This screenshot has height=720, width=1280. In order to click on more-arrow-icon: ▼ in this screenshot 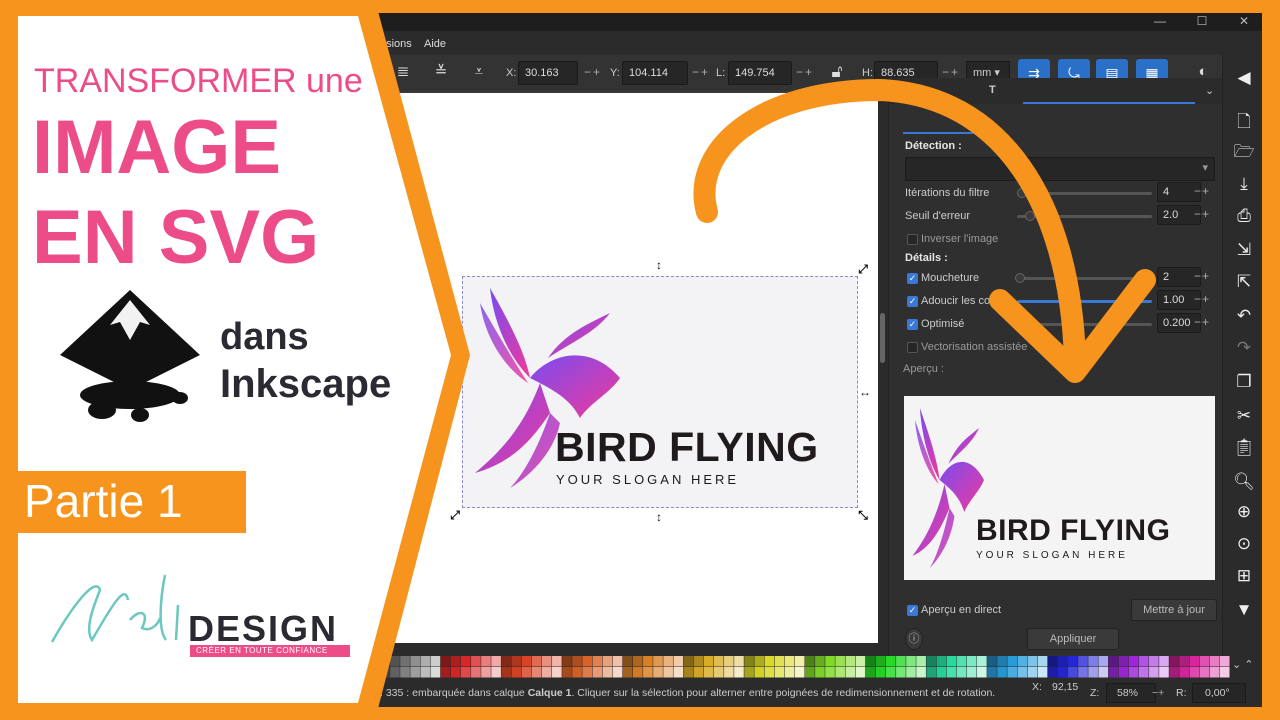, I will do `click(1244, 610)`.